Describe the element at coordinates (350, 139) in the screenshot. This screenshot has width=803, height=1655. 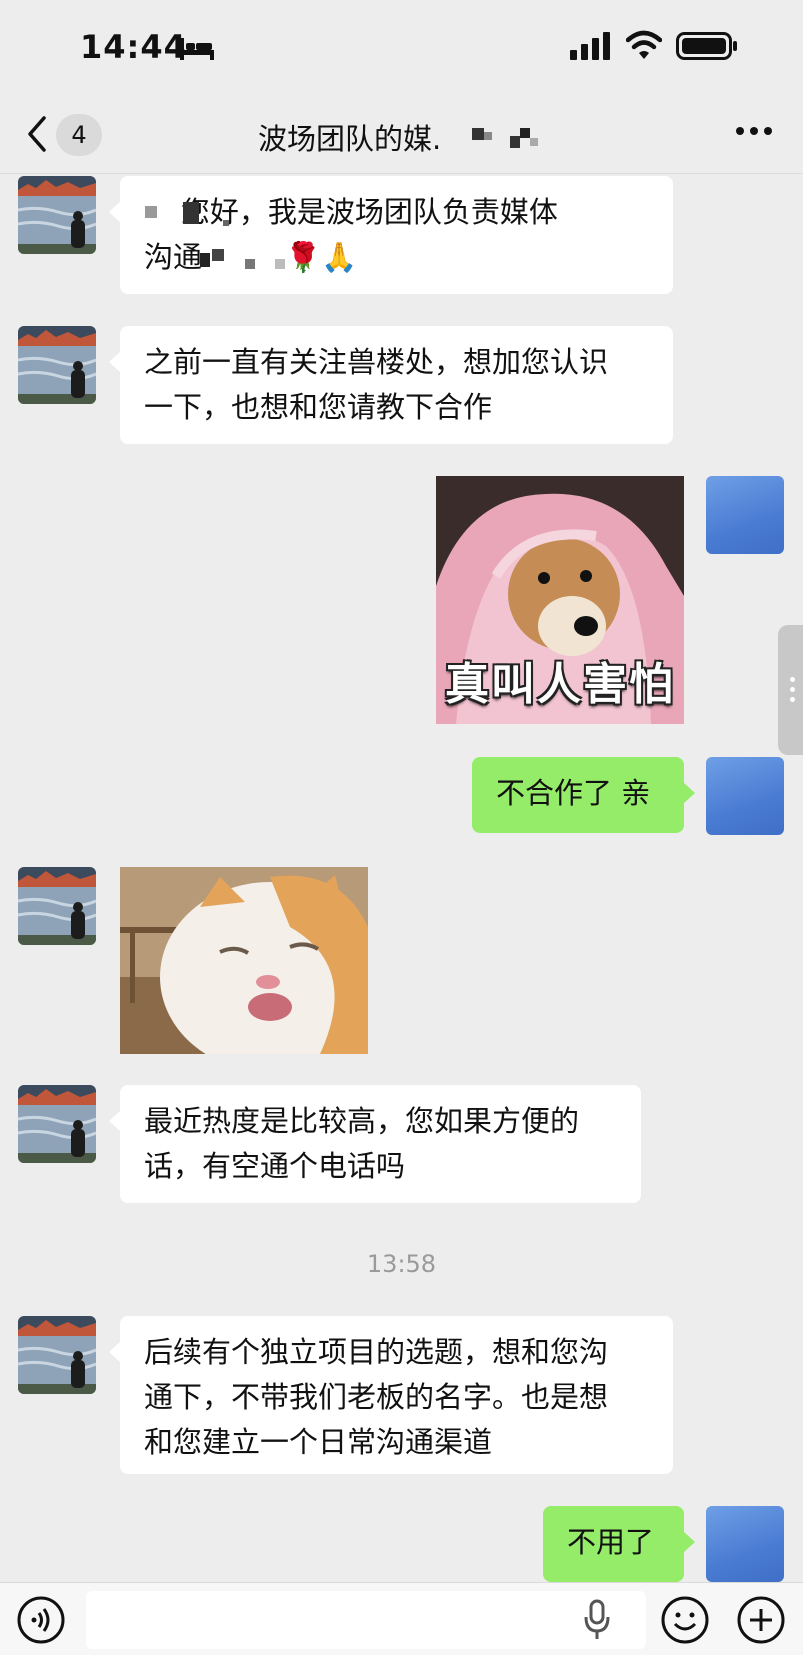
I see `chat-title: 波场团队的媒.` at that location.